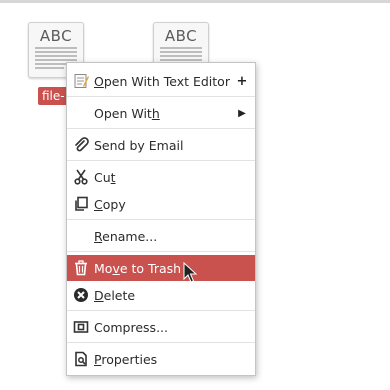 This screenshot has height=390, width=390. I want to click on menu-item-properties: Properties, so click(161, 359).